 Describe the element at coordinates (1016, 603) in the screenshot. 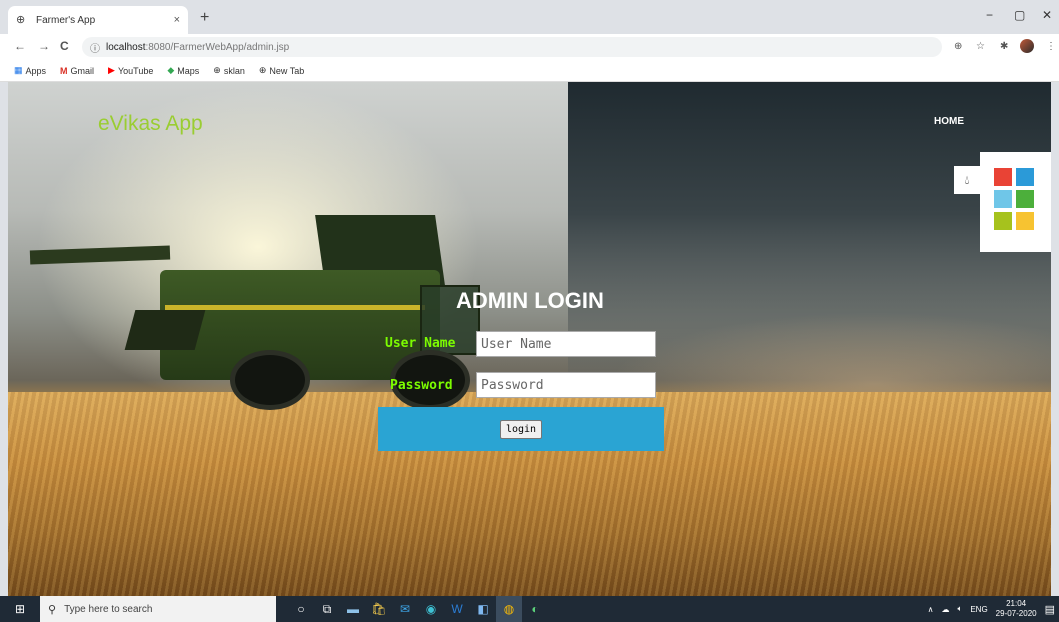

I see `clock-time: 21:04` at that location.